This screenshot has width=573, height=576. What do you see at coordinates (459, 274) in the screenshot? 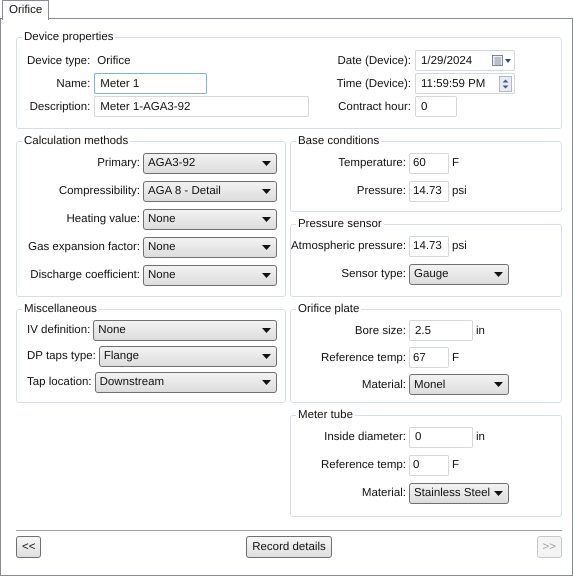
I see `dropdown: Gauge` at bounding box center [459, 274].